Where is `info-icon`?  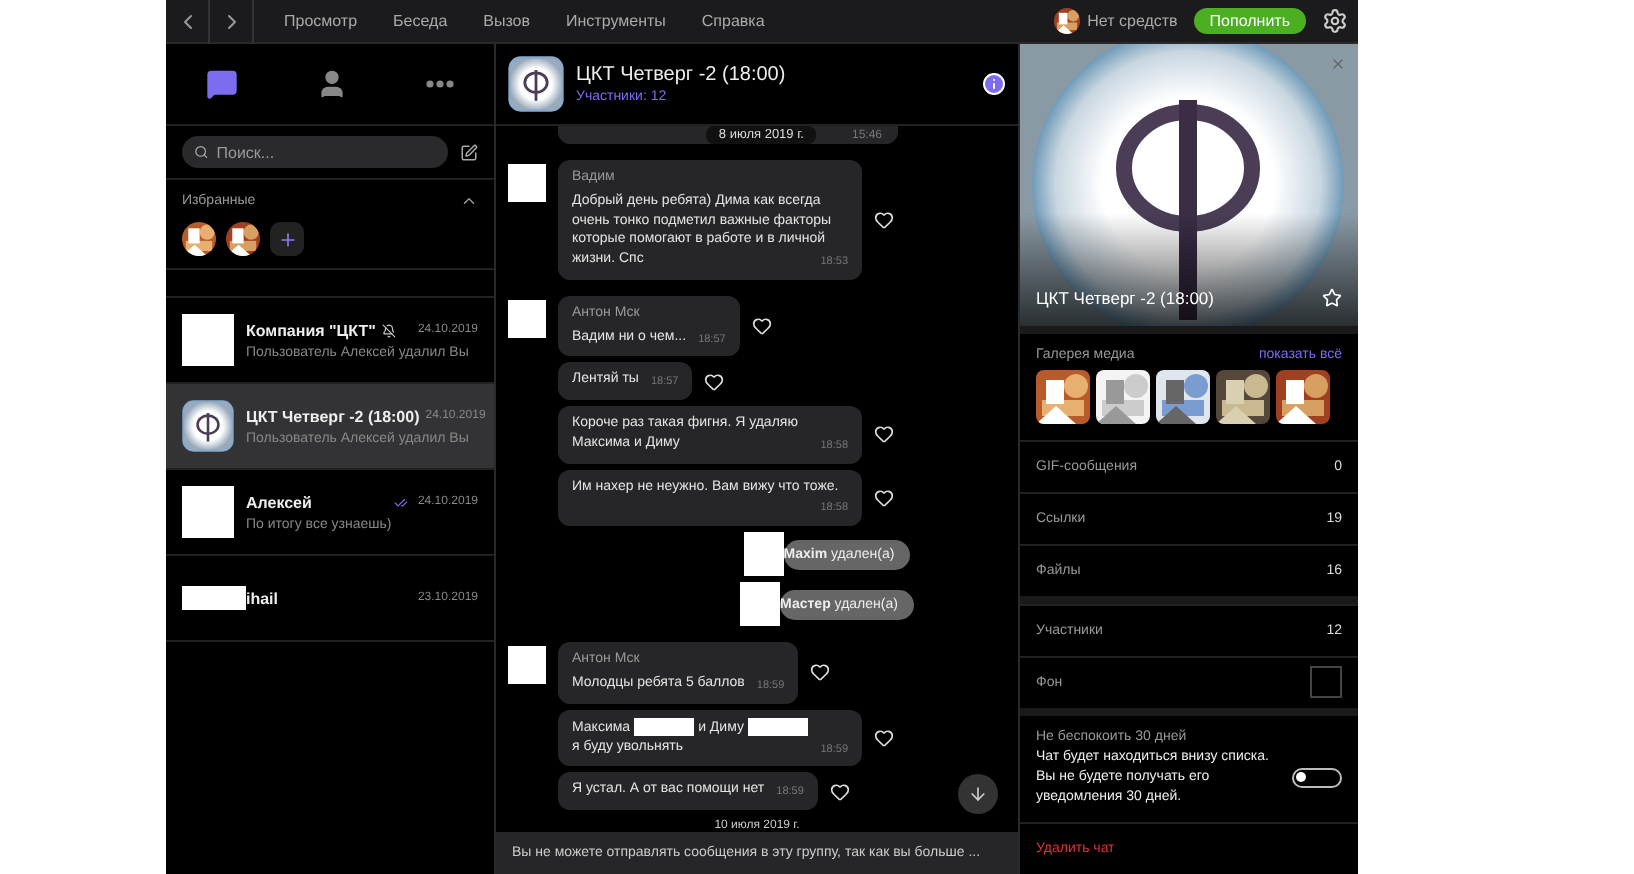
info-icon is located at coordinates (994, 84).